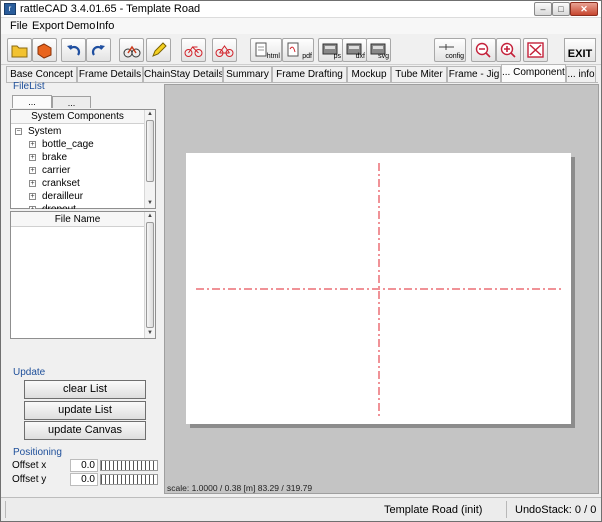 This screenshot has height=522, width=602. Describe the element at coordinates (61, 144) in the screenshot. I see `tree-item-bottle-cage: + bottle_cage` at that location.